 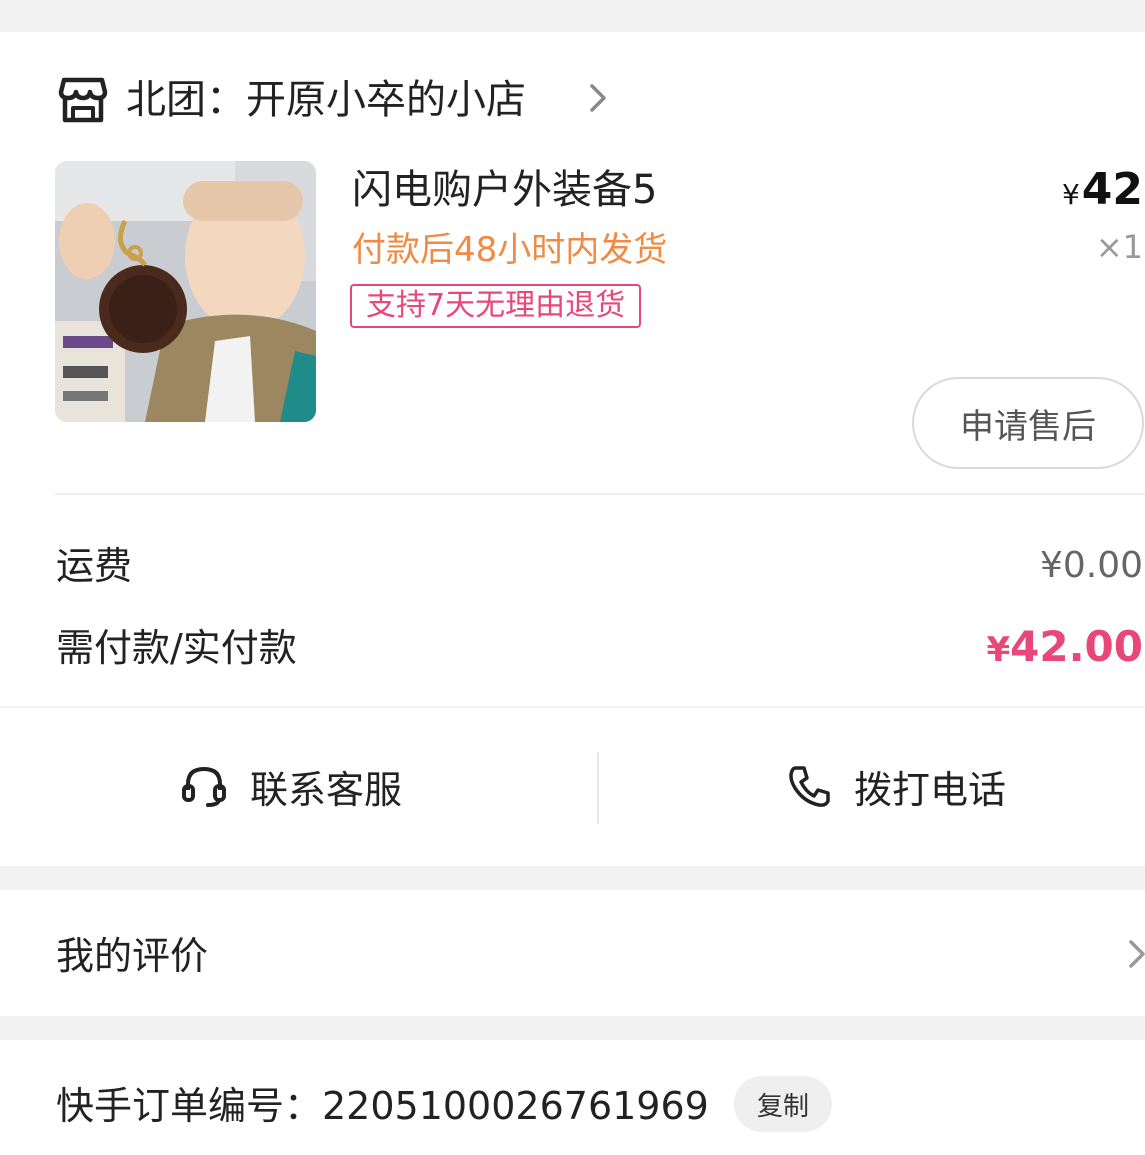 I want to click on order-number: 快手订单编号：2205100026761969, so click(x=382, y=1106).